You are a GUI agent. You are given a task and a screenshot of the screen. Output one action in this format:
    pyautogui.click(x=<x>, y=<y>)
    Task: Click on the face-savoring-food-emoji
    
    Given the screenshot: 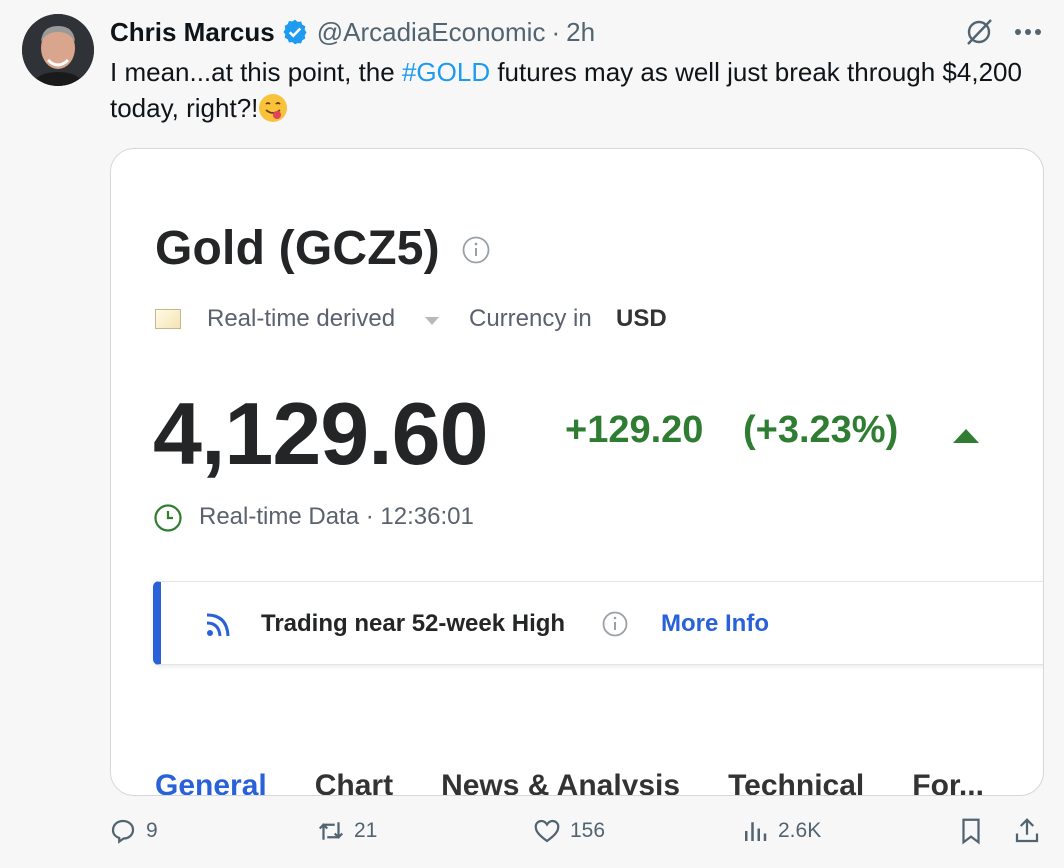 What is the action you would take?
    pyautogui.click(x=273, y=108)
    